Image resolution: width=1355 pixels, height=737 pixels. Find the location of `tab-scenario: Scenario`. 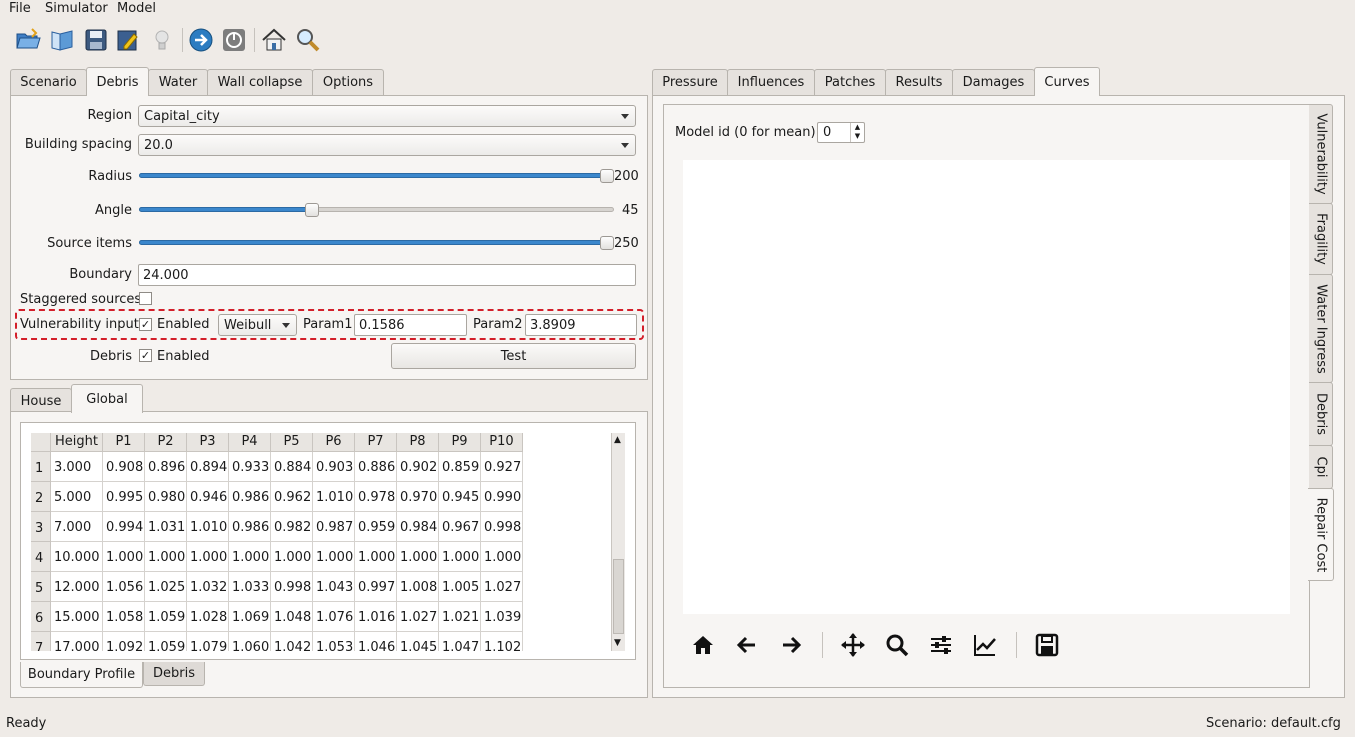

tab-scenario: Scenario is located at coordinates (48, 82).